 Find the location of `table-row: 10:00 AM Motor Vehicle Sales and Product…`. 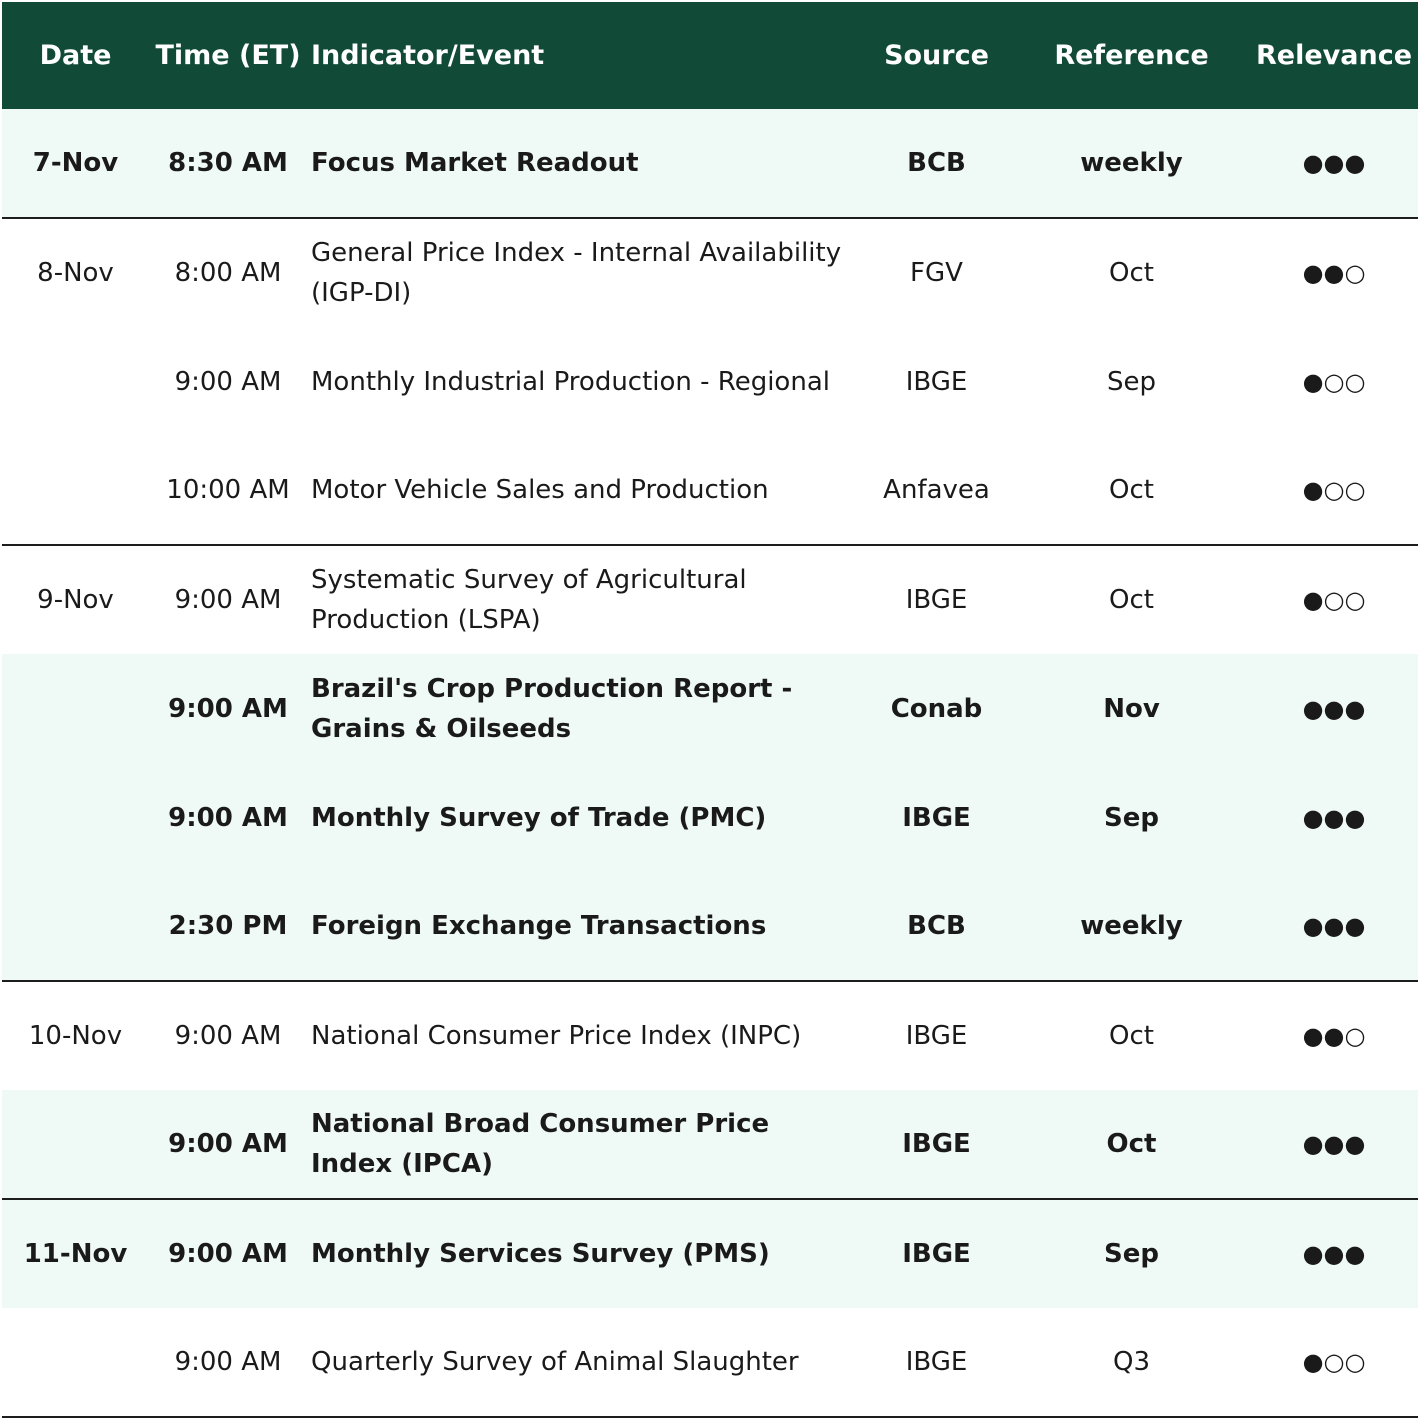

table-row: 10:00 AM Motor Vehicle Sales and Product… is located at coordinates (710, 491).